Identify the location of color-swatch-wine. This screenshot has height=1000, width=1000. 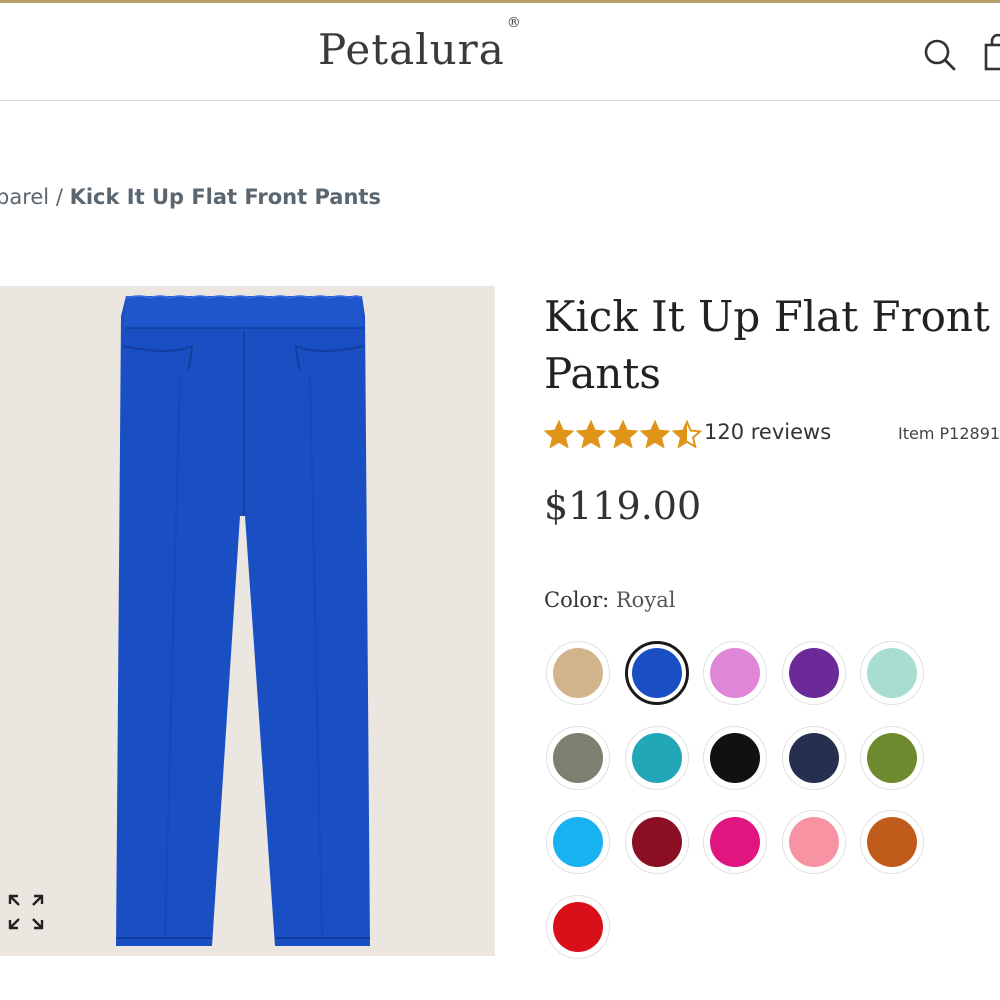
(657, 842).